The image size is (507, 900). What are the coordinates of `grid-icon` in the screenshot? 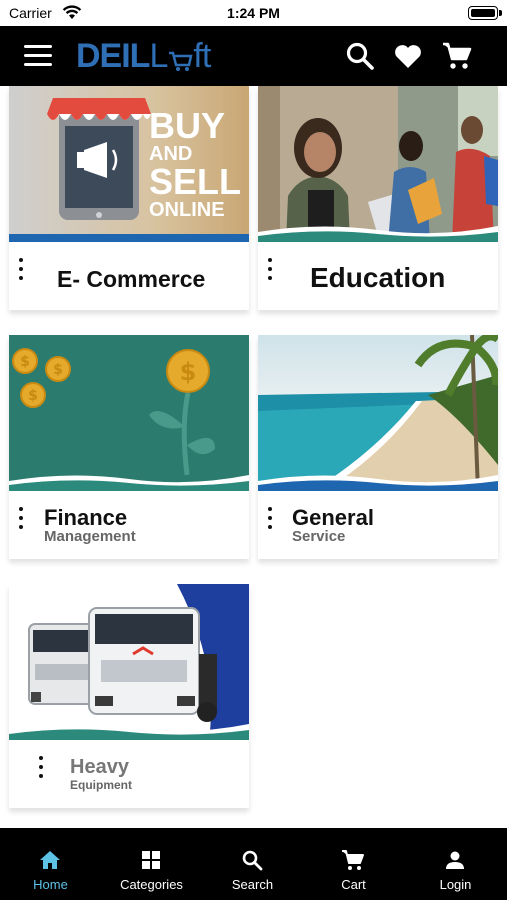 It's located at (151, 860).